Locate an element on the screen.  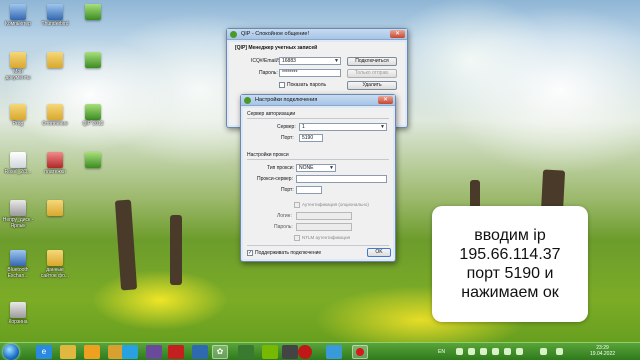
taskbar: e ✿ EN 23:29 19.04.2022 is located at coordinates (320, 351).